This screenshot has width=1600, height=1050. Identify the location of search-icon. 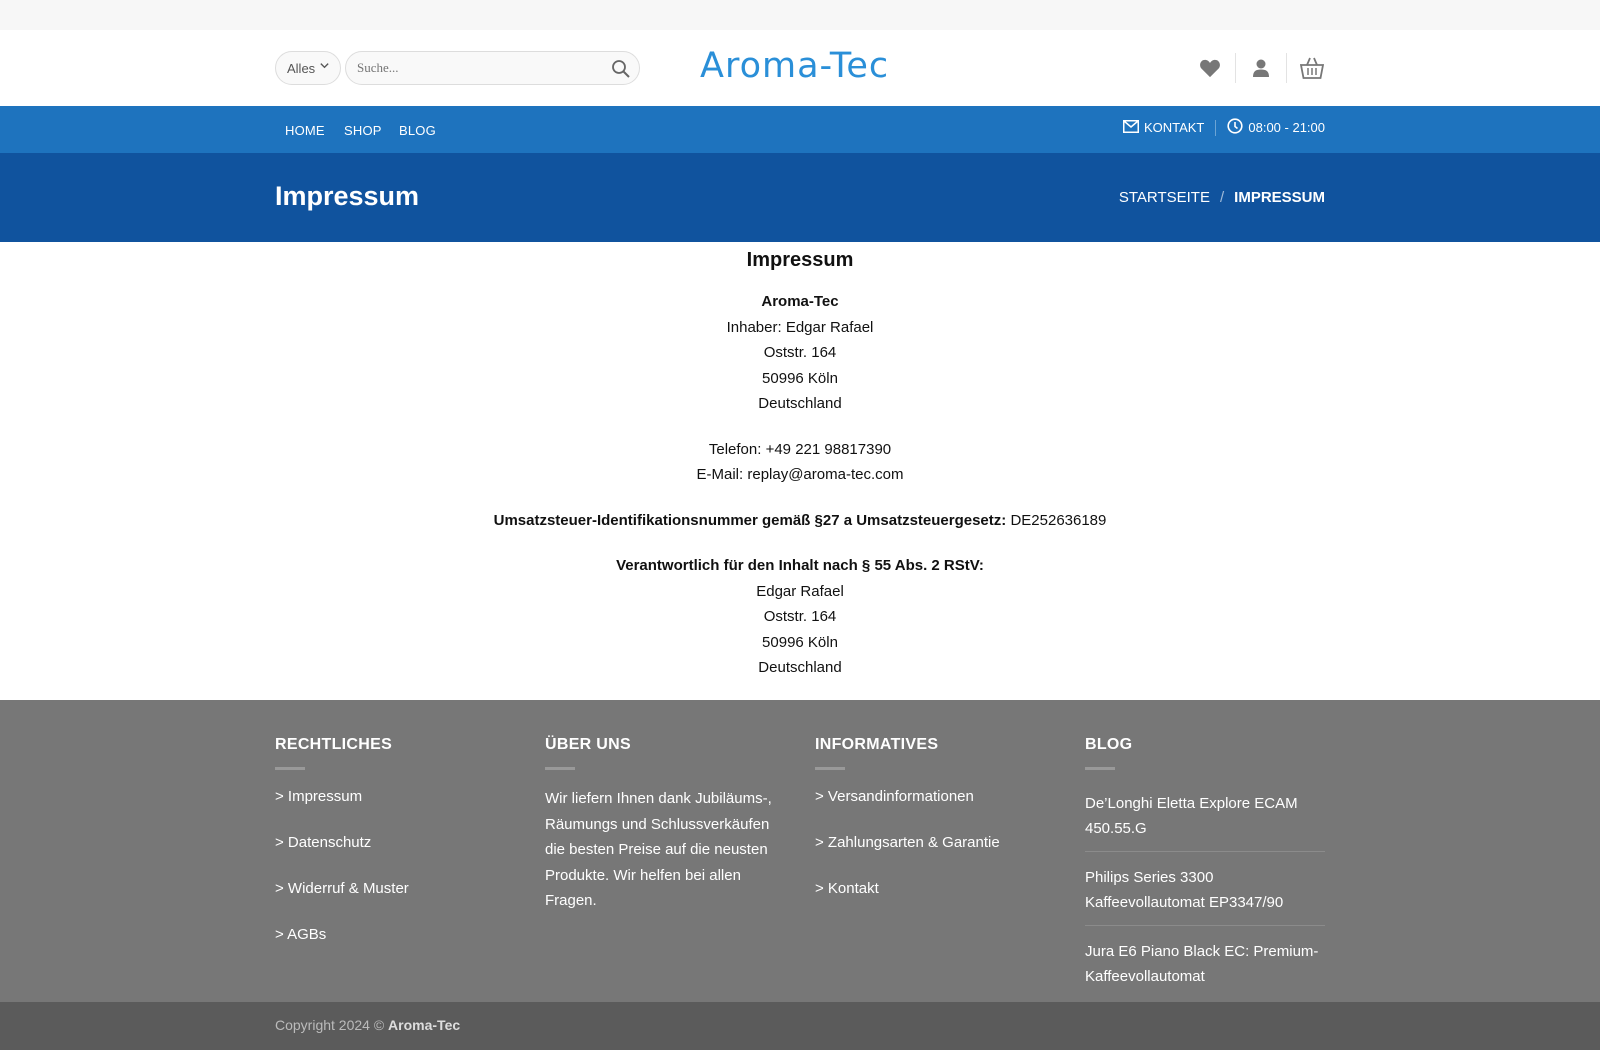
(621, 69).